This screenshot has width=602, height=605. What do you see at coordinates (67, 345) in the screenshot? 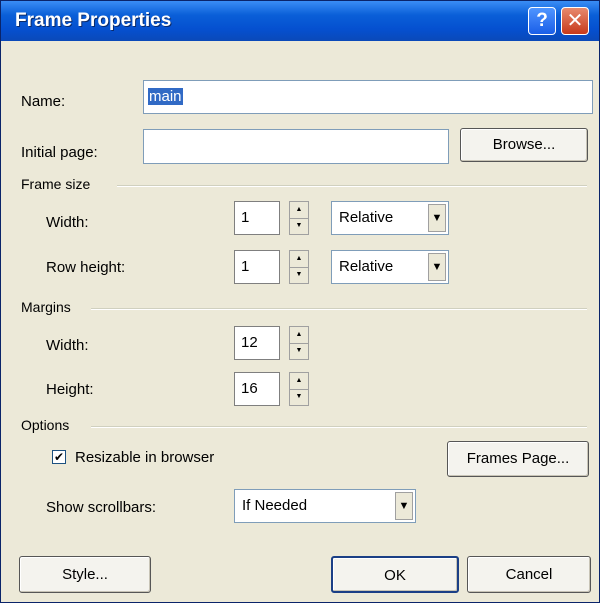
I see `margin-width-label: Width:` at bounding box center [67, 345].